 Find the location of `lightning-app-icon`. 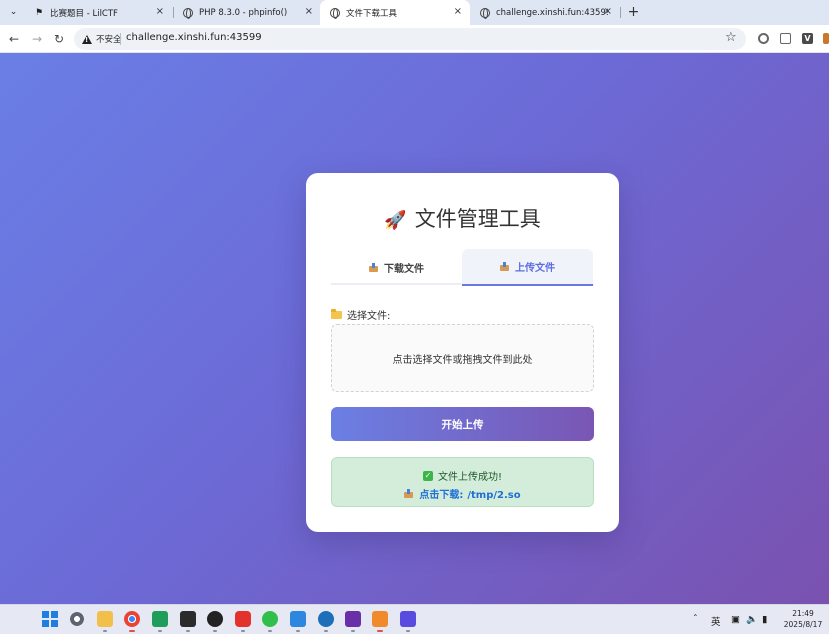

lightning-app-icon is located at coordinates (408, 621).